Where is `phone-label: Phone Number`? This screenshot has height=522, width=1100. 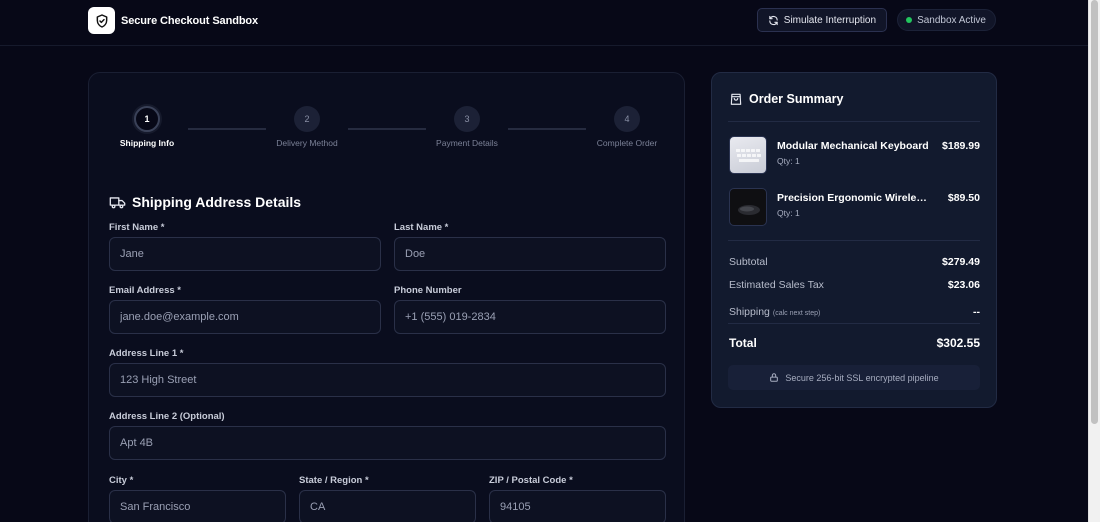 phone-label: Phone Number is located at coordinates (428, 290).